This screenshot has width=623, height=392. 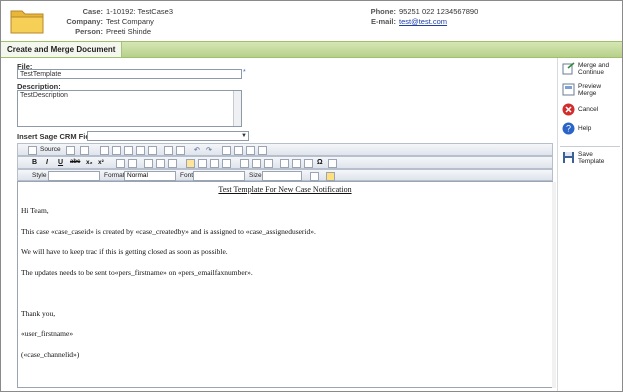 I want to click on preview-merge-label: Preview Merge, so click(x=590, y=90).